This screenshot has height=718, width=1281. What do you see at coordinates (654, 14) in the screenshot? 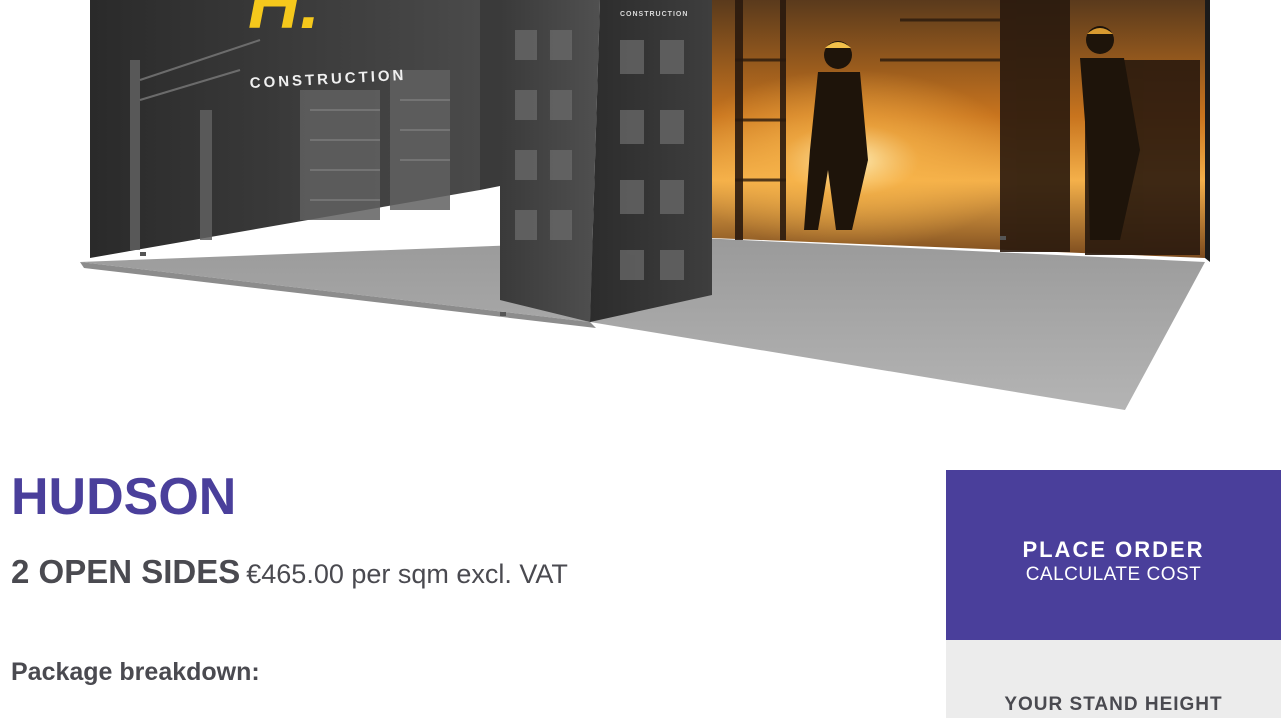
I see `tower-logo-word: CONSTRUCTION` at bounding box center [654, 14].